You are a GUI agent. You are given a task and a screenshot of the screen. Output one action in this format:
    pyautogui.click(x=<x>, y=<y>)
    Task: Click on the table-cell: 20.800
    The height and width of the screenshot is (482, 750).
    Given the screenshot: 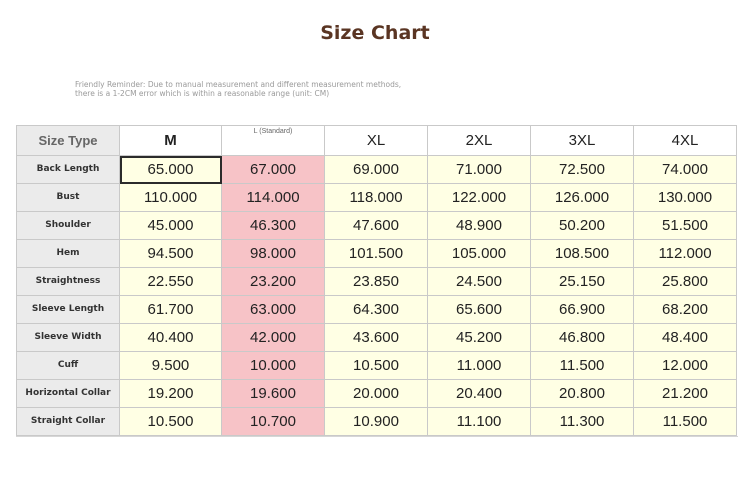 What is the action you would take?
    pyautogui.click(x=582, y=393)
    